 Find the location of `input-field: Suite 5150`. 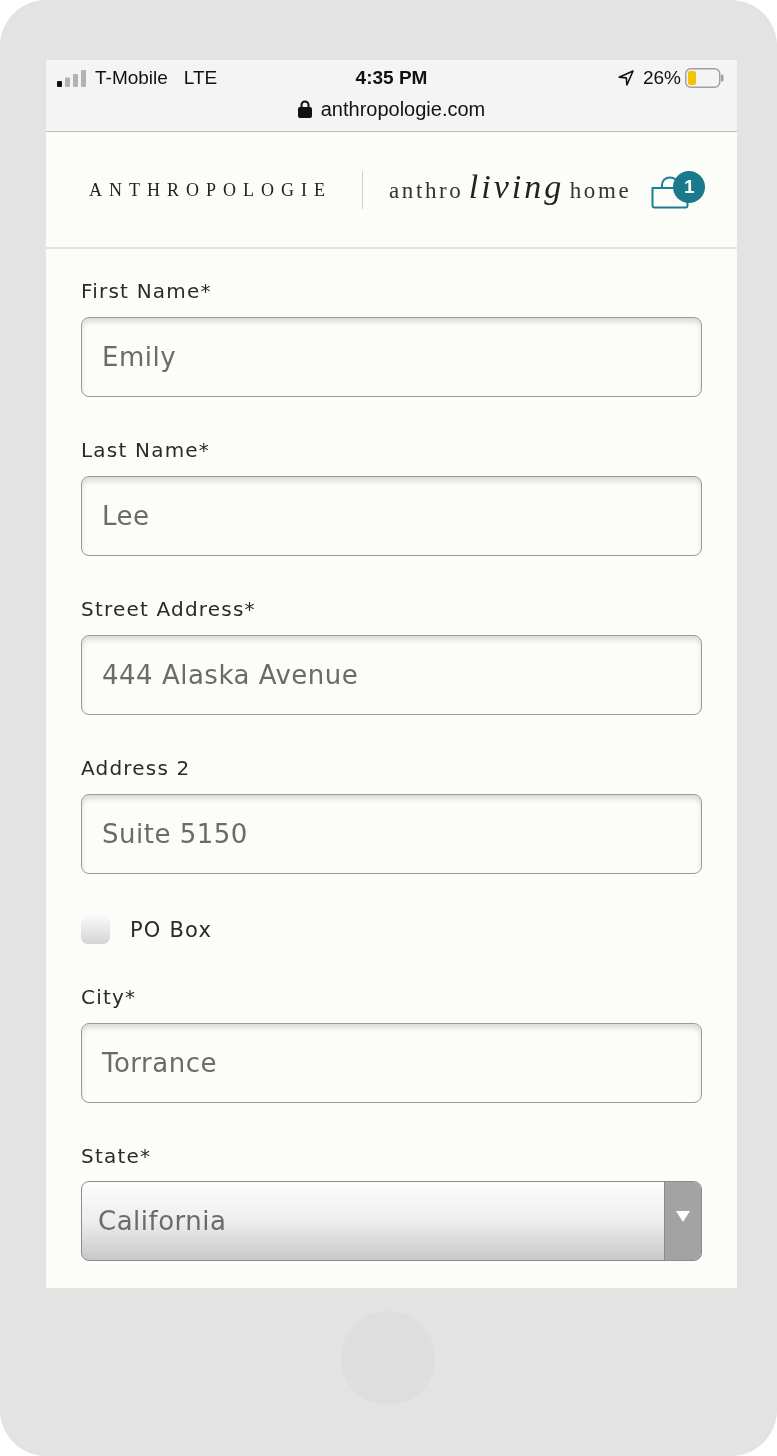

input-field: Suite 5150 is located at coordinates (391, 834).